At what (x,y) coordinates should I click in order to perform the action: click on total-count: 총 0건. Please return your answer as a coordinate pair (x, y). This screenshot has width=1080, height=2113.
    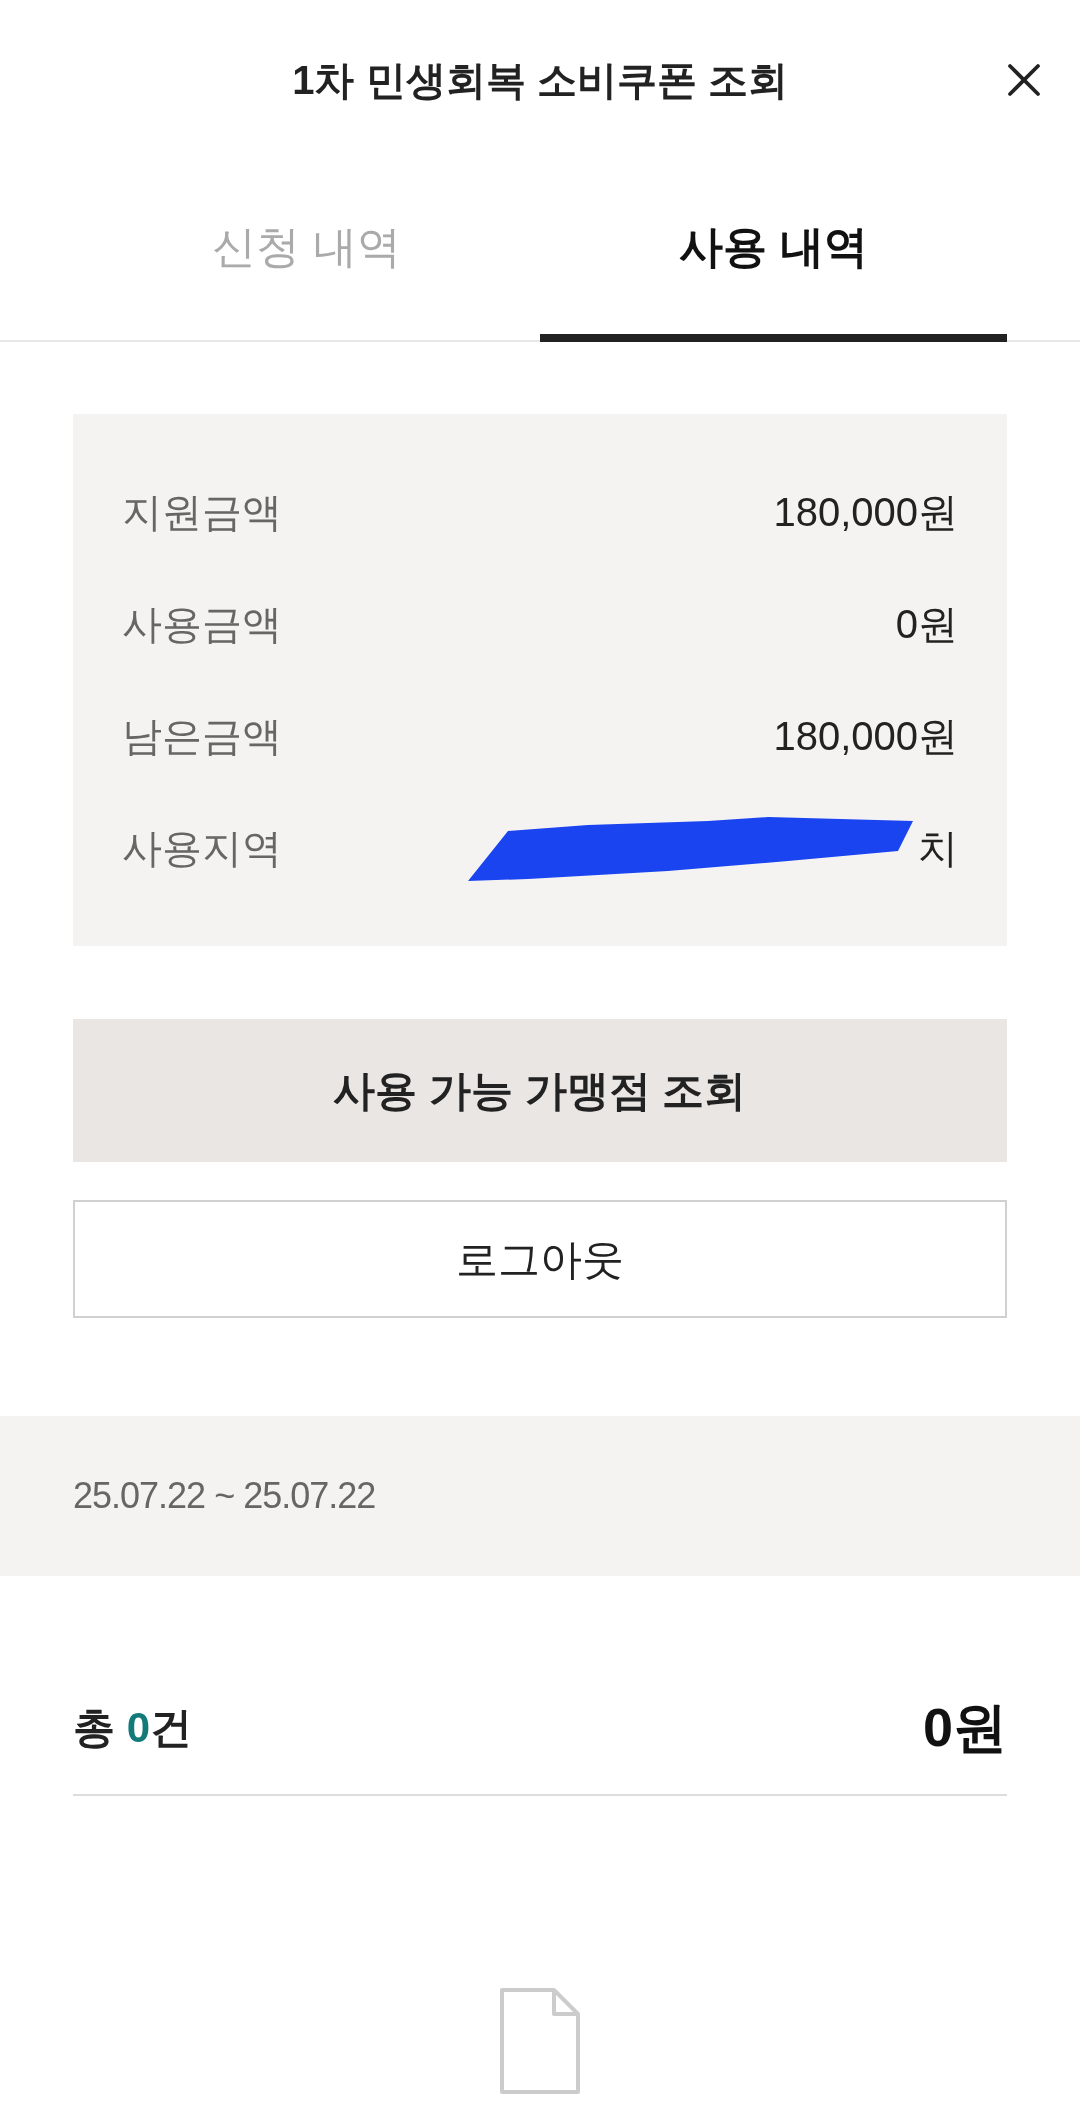
    Looking at the image, I should click on (133, 1727).